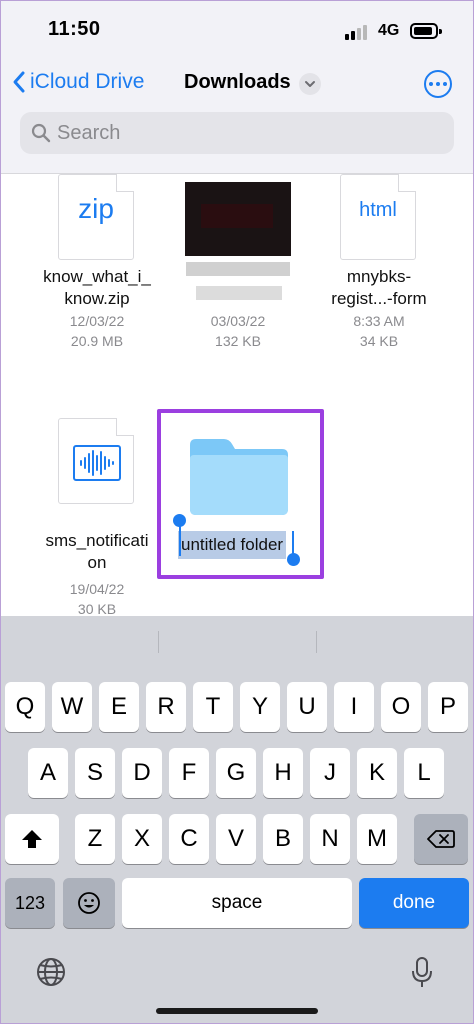  I want to click on signal-icon, so click(358, 32).